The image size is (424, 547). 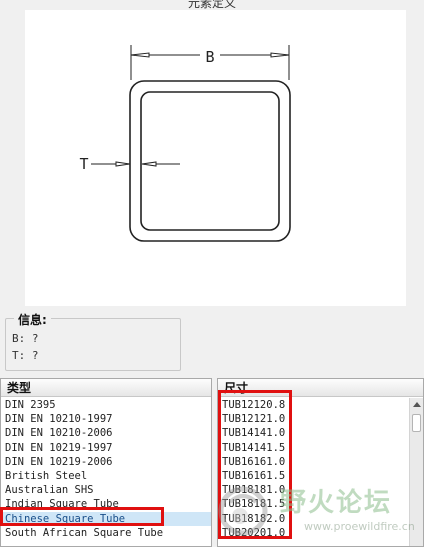 I want to click on type-list-item: South African Square Tube, so click(x=106, y=533).